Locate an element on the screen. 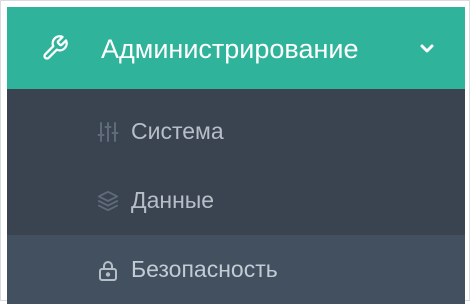 This screenshot has width=470, height=304. lock-icon is located at coordinates (108, 271).